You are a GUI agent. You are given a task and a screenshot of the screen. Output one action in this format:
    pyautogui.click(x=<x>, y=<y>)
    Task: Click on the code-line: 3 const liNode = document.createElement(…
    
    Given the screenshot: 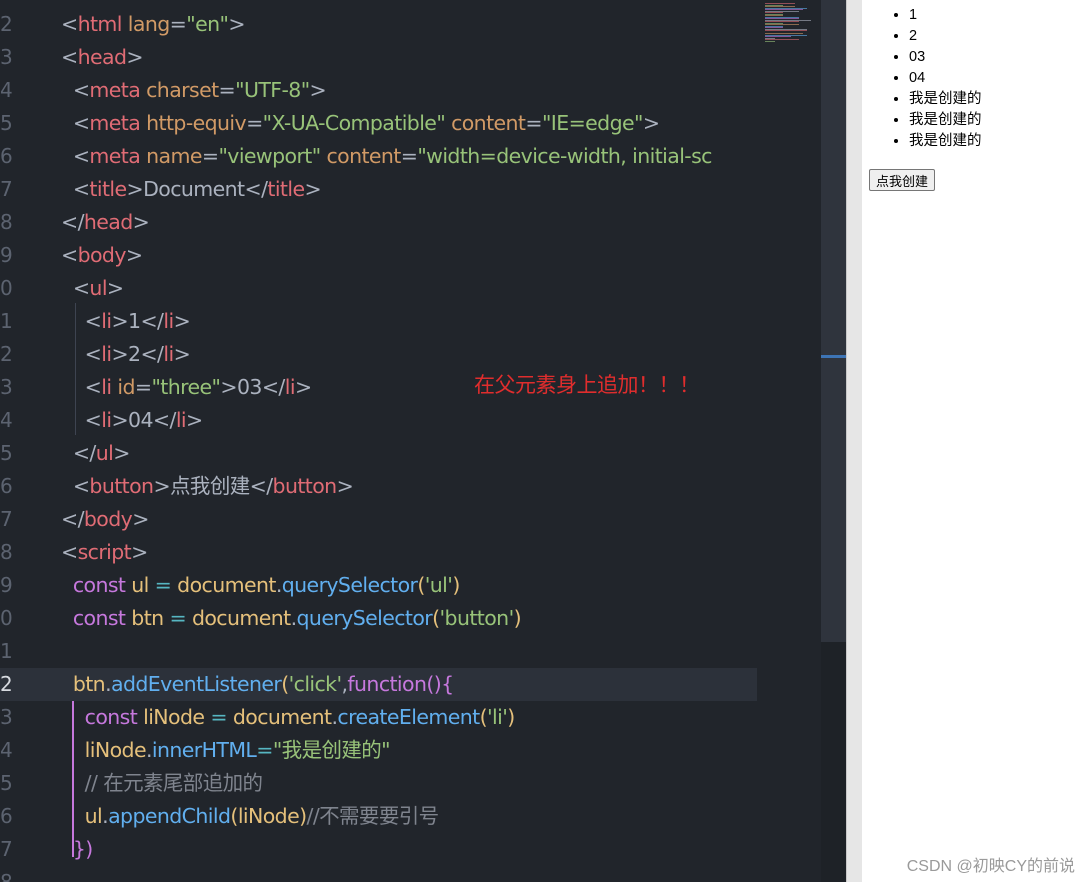 What is the action you would take?
    pyautogui.click(x=378, y=717)
    